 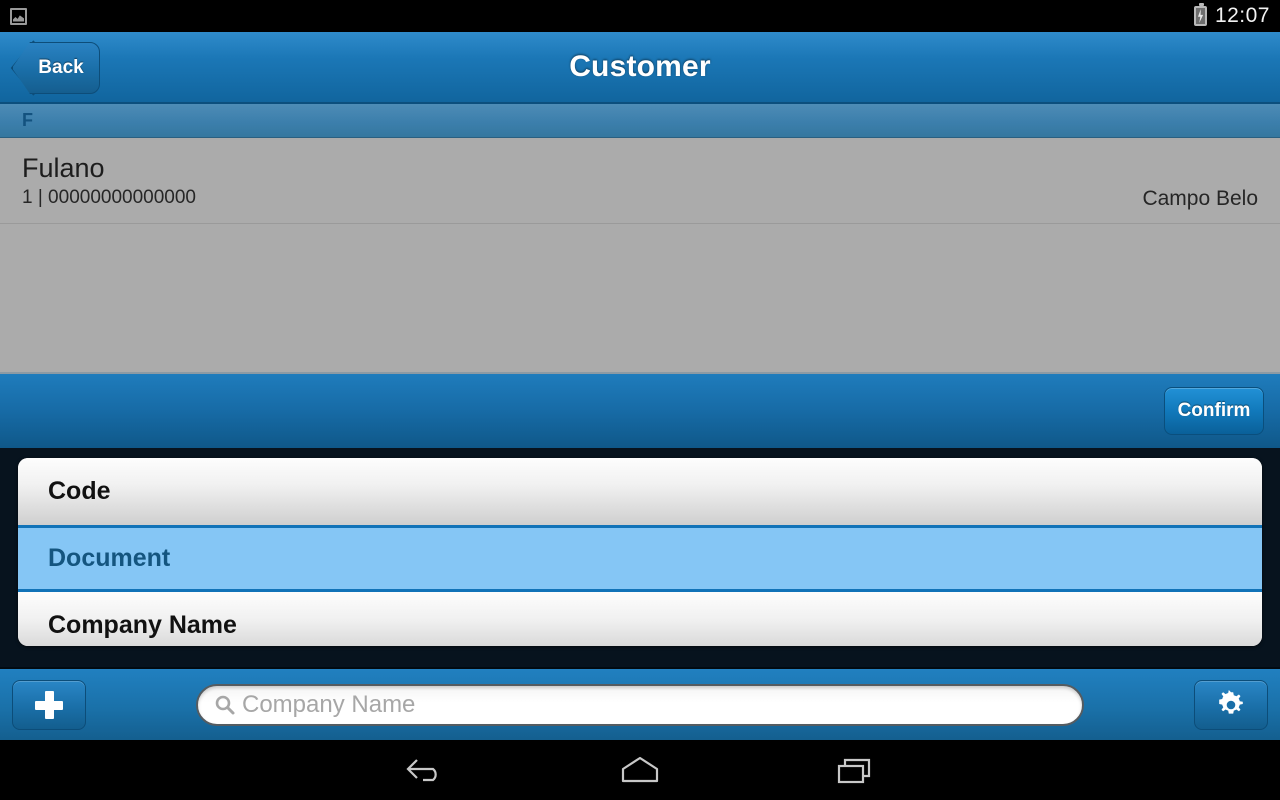 What do you see at coordinates (61, 67) in the screenshot?
I see `back-button-label: Back` at bounding box center [61, 67].